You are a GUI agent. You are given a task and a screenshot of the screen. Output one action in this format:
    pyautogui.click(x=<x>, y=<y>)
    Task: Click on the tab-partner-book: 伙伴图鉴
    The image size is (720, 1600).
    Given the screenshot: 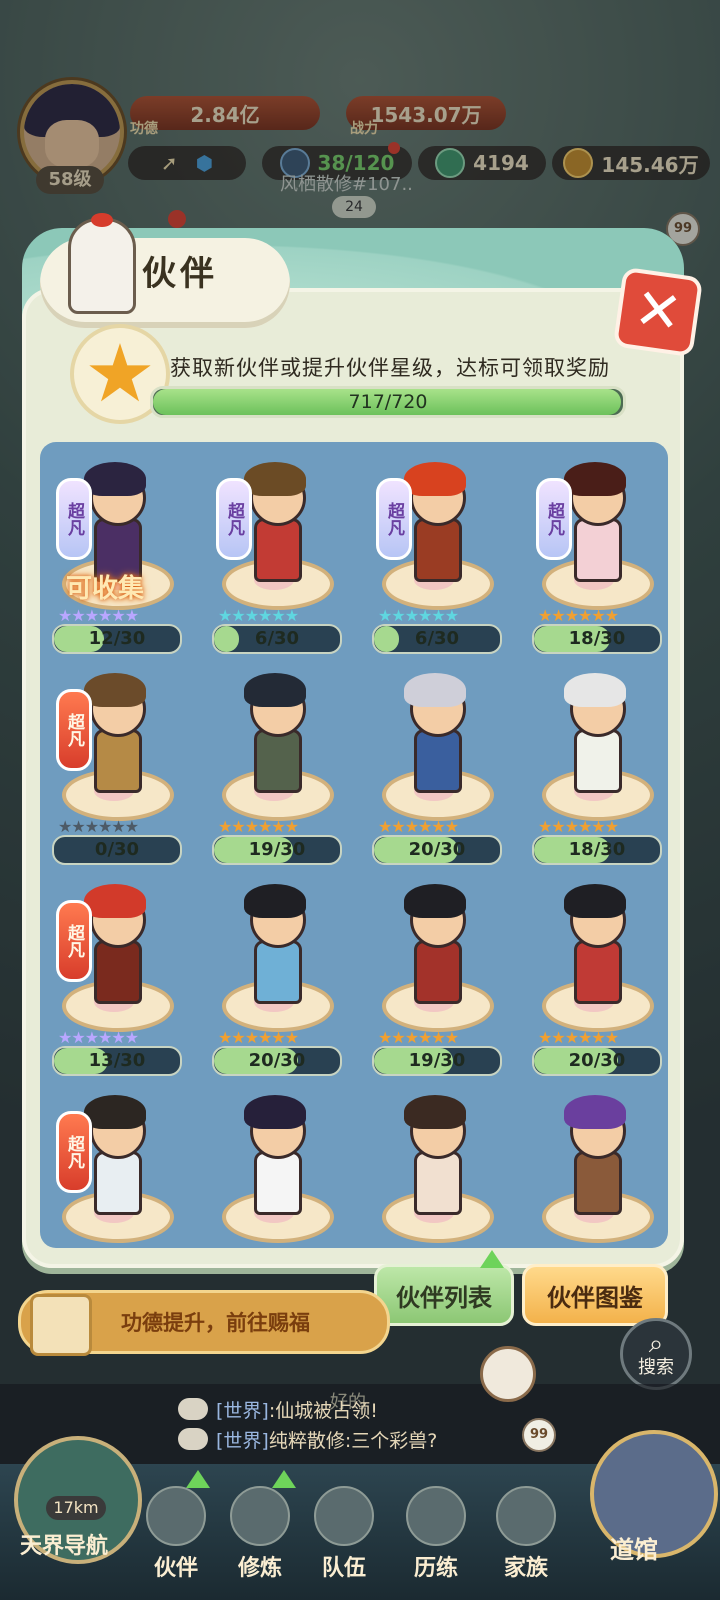 What is the action you would take?
    pyautogui.click(x=595, y=1295)
    